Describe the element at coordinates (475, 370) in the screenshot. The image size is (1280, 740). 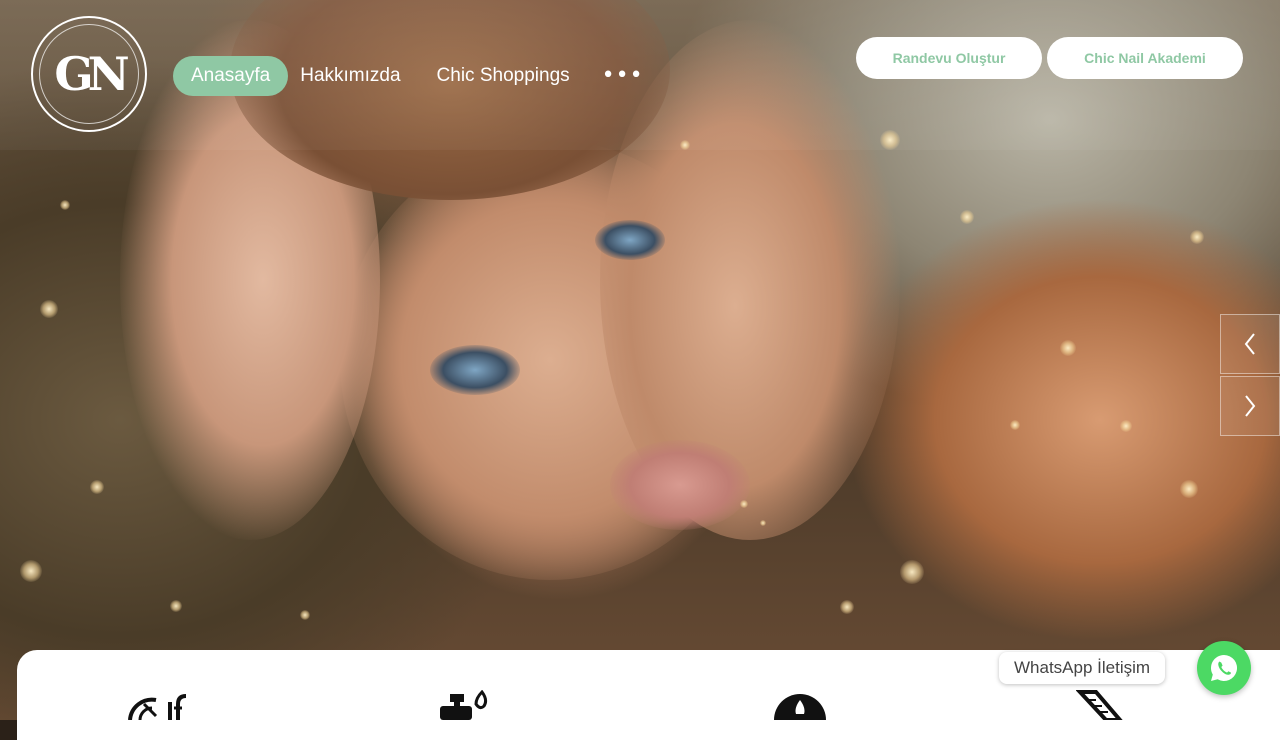
I see `hero-eye-left` at that location.